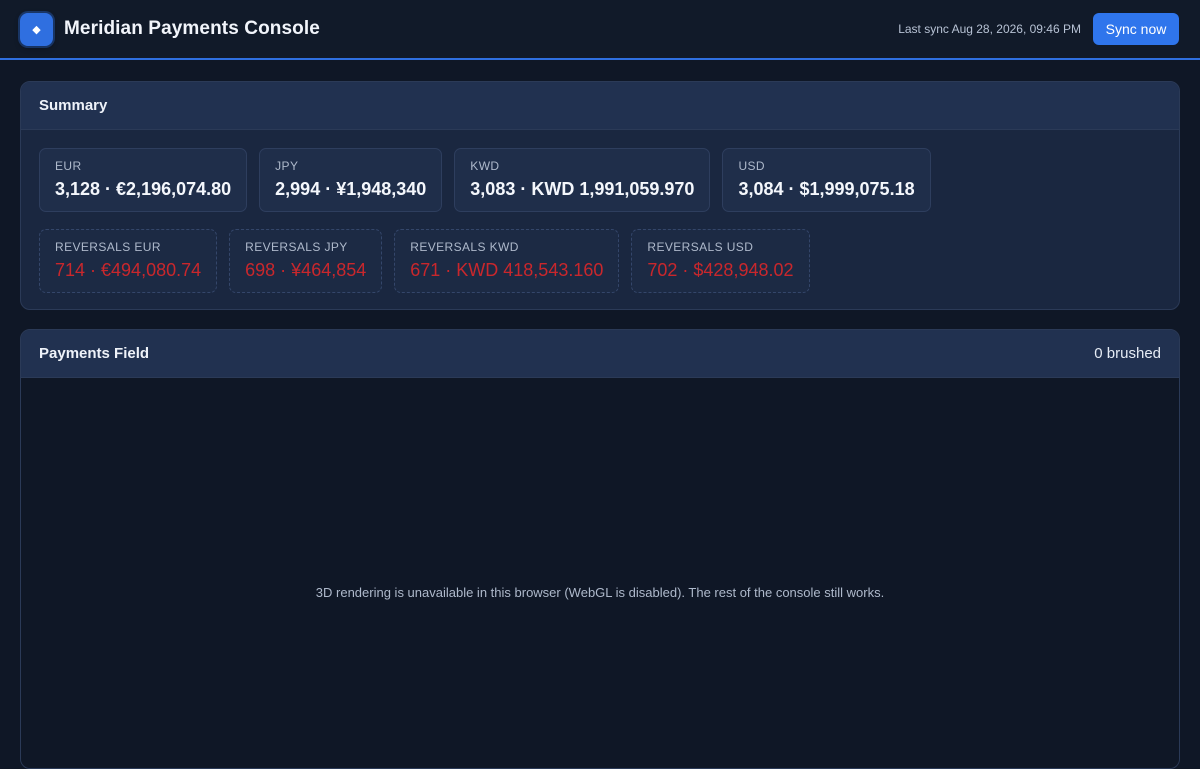  What do you see at coordinates (296, 247) in the screenshot?
I see `stat-label: REVERSALS JPY` at bounding box center [296, 247].